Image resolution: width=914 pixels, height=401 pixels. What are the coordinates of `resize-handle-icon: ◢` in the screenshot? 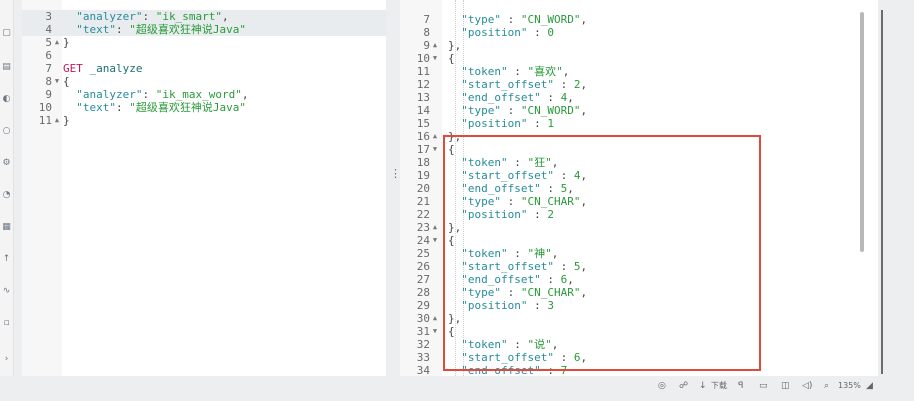 It's located at (869, 386).